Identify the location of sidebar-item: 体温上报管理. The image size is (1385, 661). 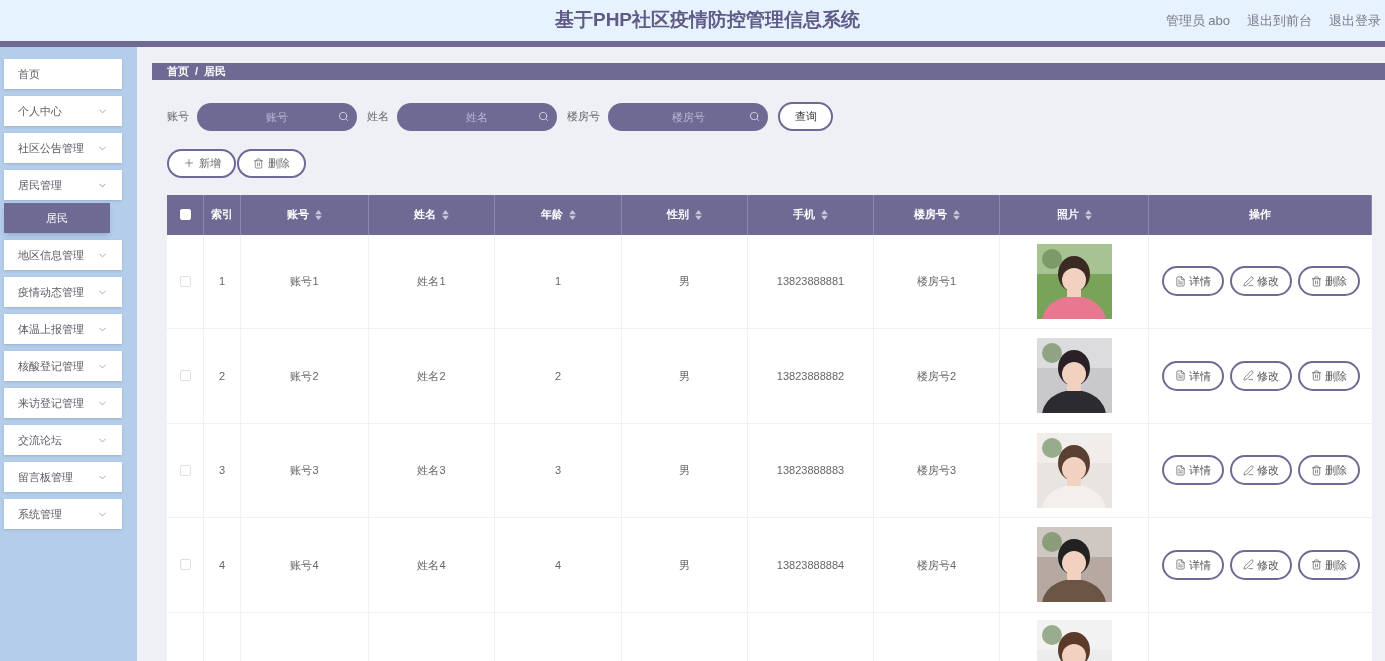
(63, 329).